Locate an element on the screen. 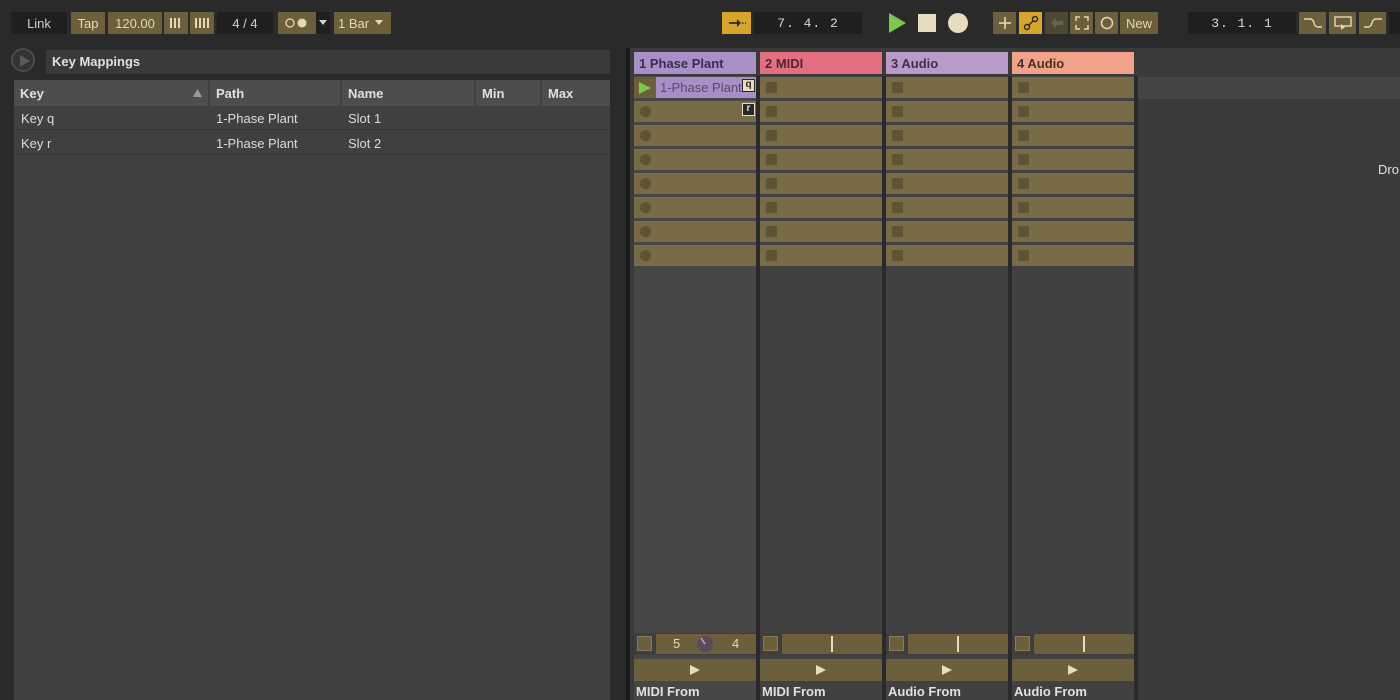 This screenshot has width=1400, height=700. nudge-down-icon is located at coordinates (176, 23).